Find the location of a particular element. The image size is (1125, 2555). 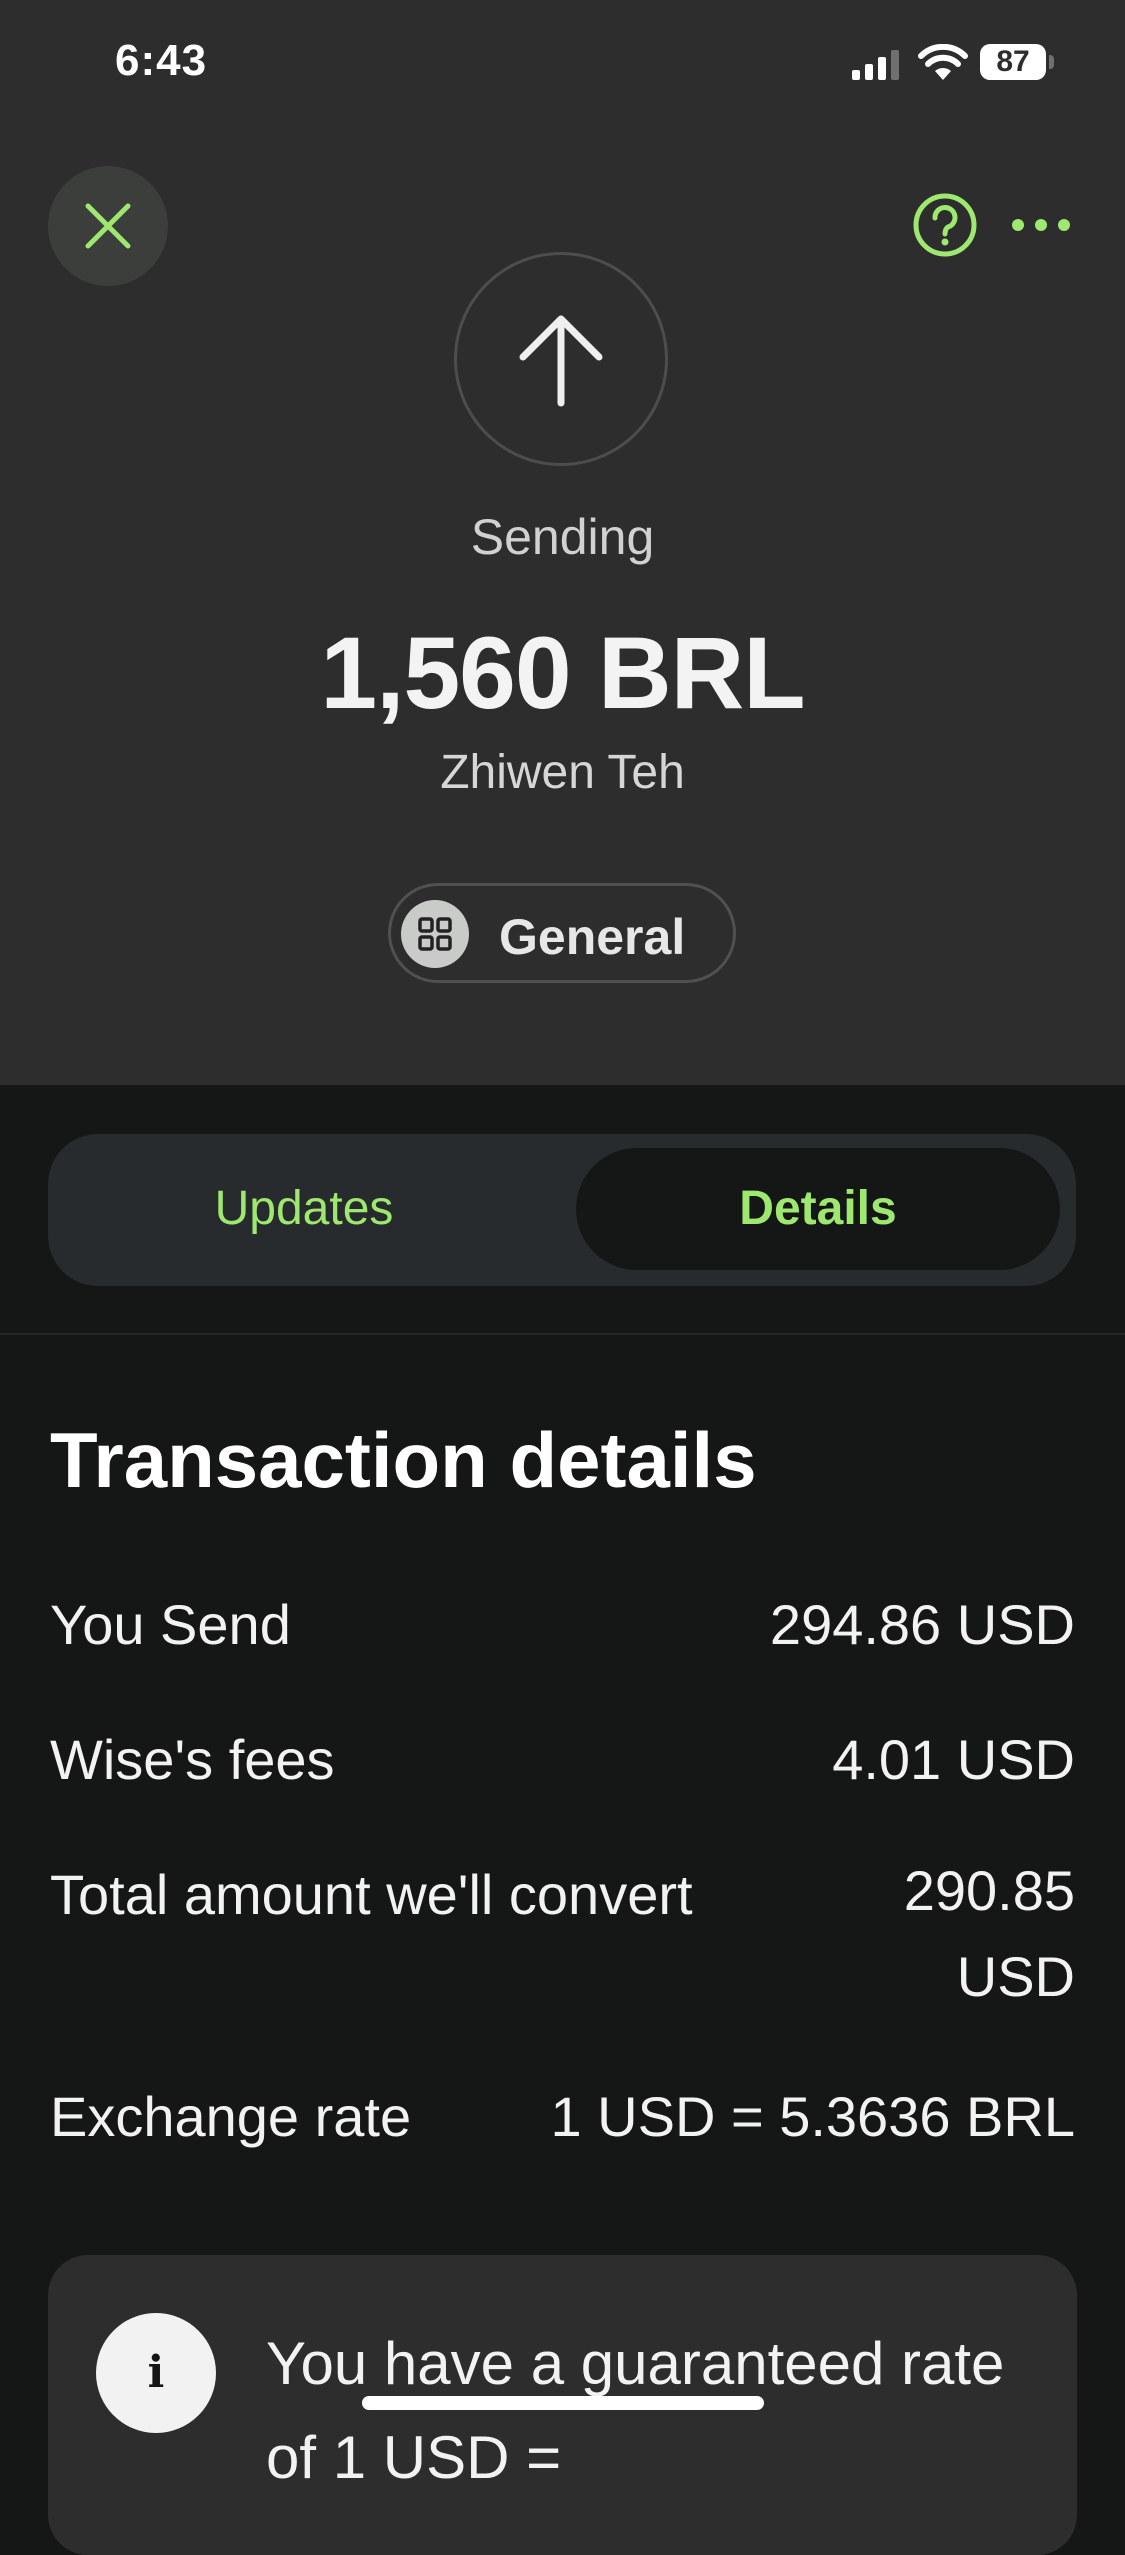

fees-value: 4.01 USD is located at coordinates (953, 1759).